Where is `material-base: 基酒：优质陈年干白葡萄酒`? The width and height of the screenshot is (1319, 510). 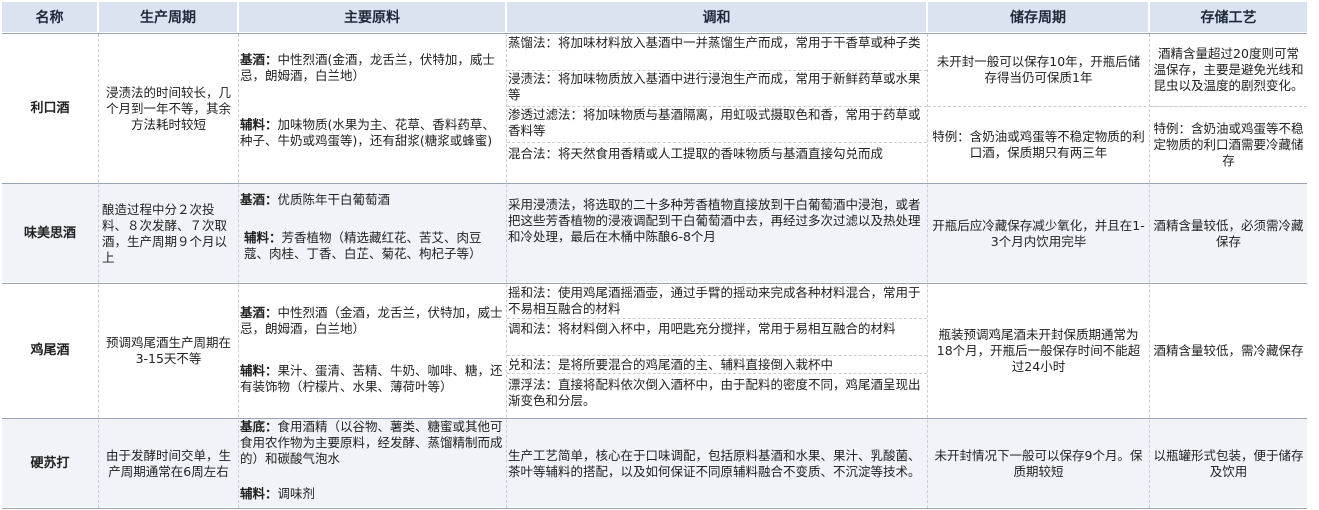
material-base: 基酒：优质陈年干白葡萄酒 is located at coordinates (373, 200).